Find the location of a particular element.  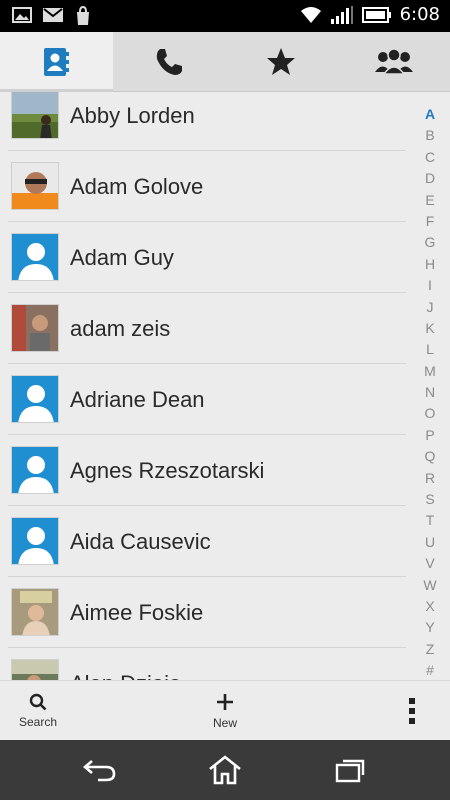

tab-contacts is located at coordinates (56, 62).